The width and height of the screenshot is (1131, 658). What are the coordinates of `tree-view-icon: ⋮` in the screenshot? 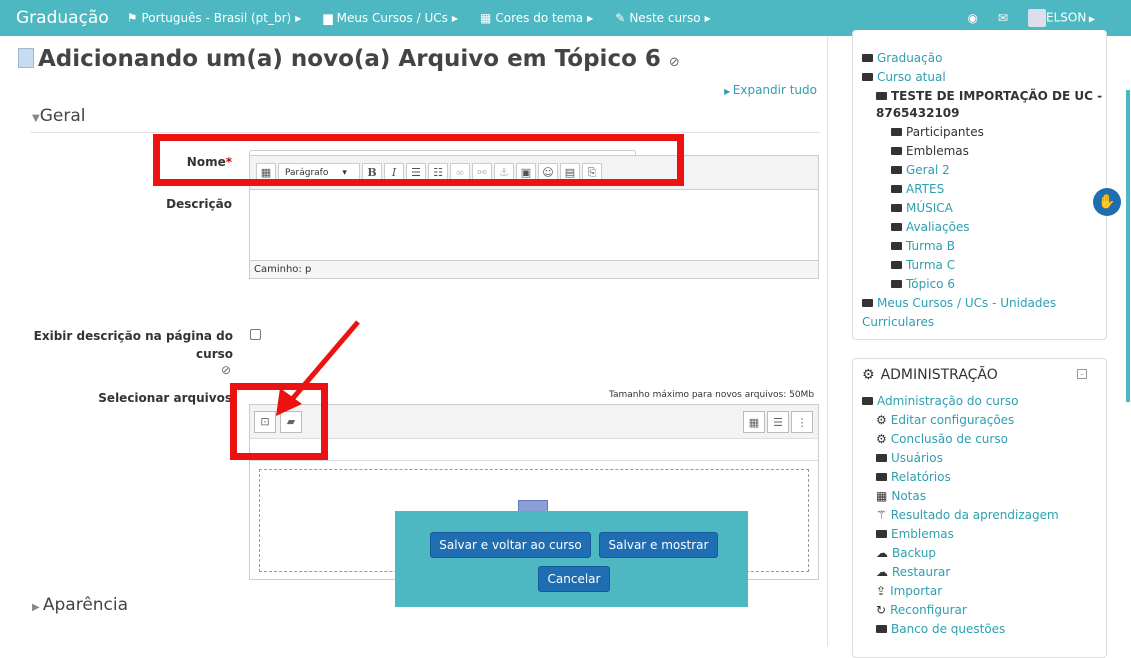 It's located at (802, 422).